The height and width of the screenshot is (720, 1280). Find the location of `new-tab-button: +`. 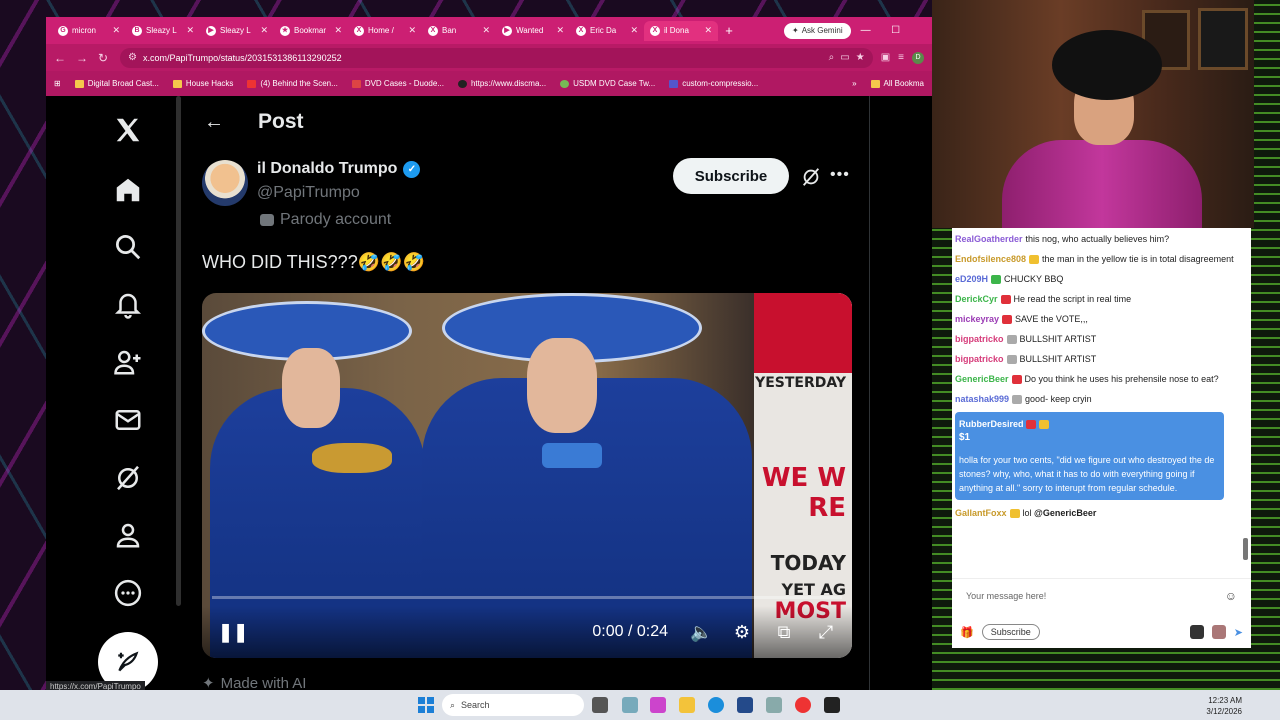

new-tab-button: + is located at coordinates (729, 30).